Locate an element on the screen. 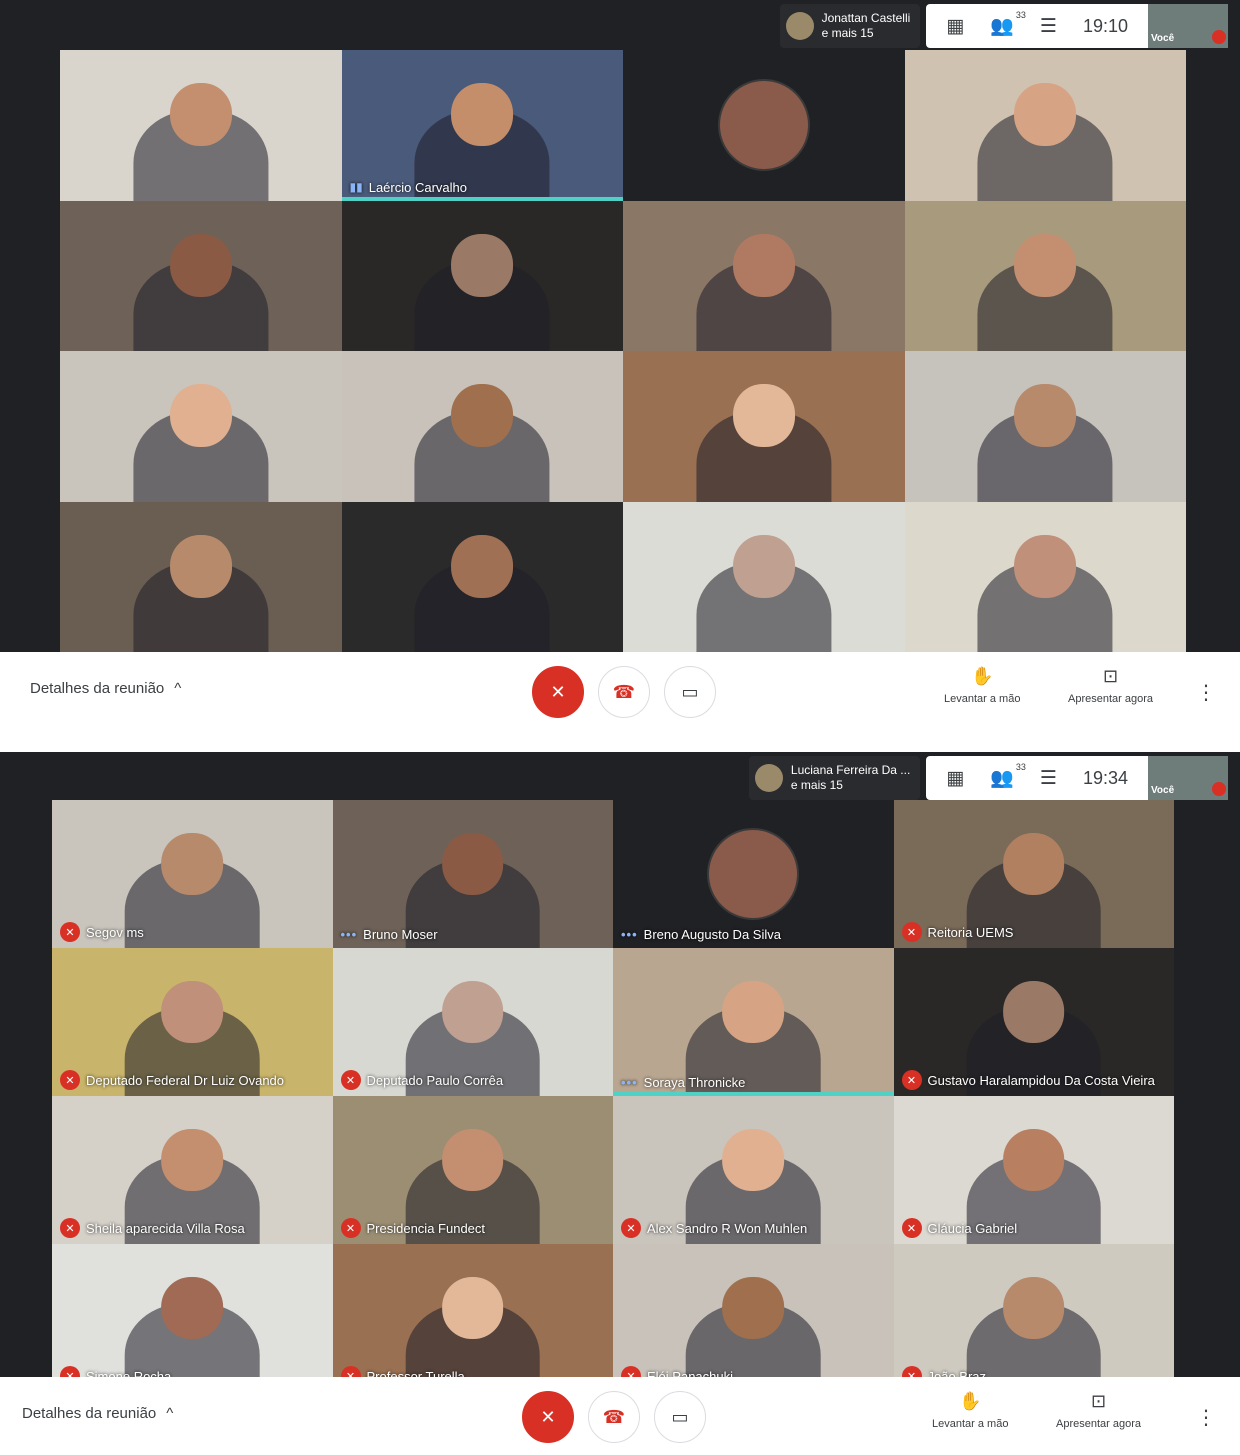 The image size is (1240, 1455). presenter-more: e mais 15 is located at coordinates (816, 785).